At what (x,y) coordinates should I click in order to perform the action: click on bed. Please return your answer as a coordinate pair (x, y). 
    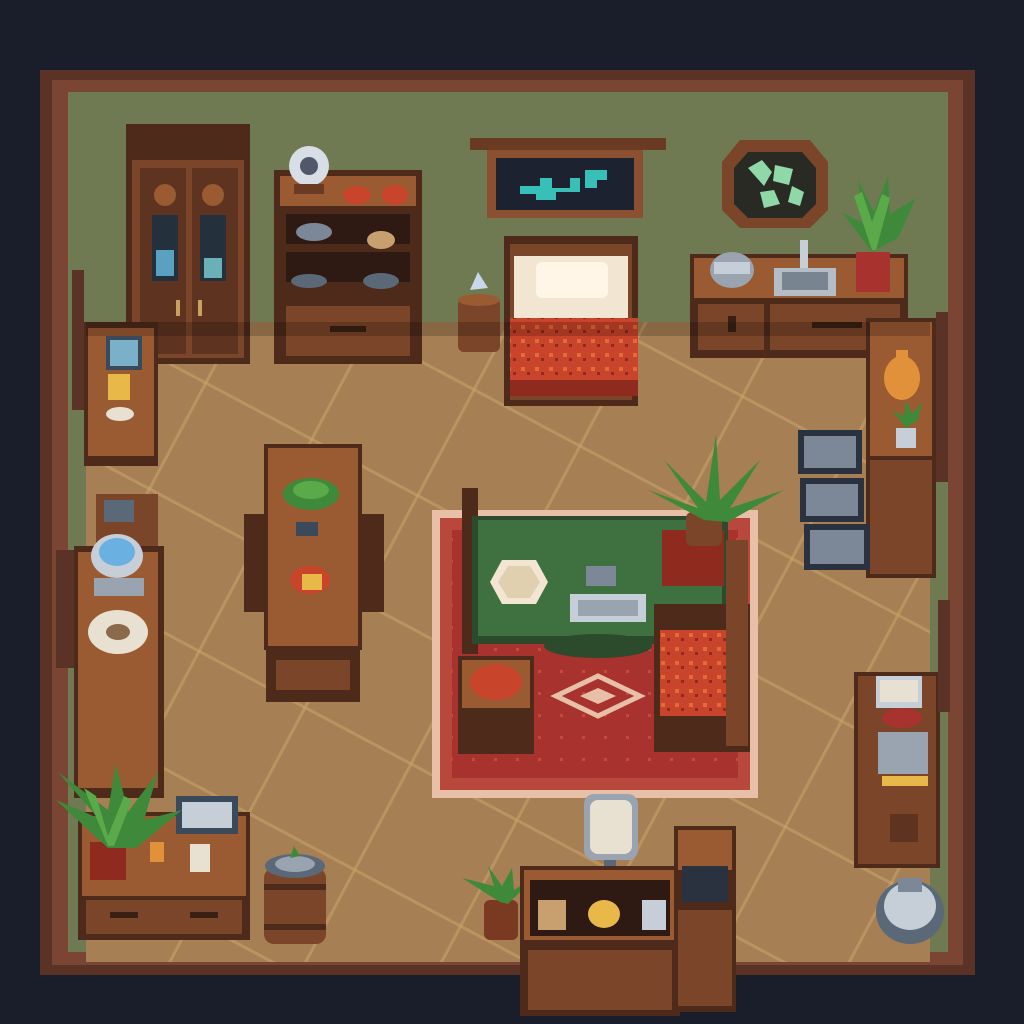
    Looking at the image, I should click on (571, 321).